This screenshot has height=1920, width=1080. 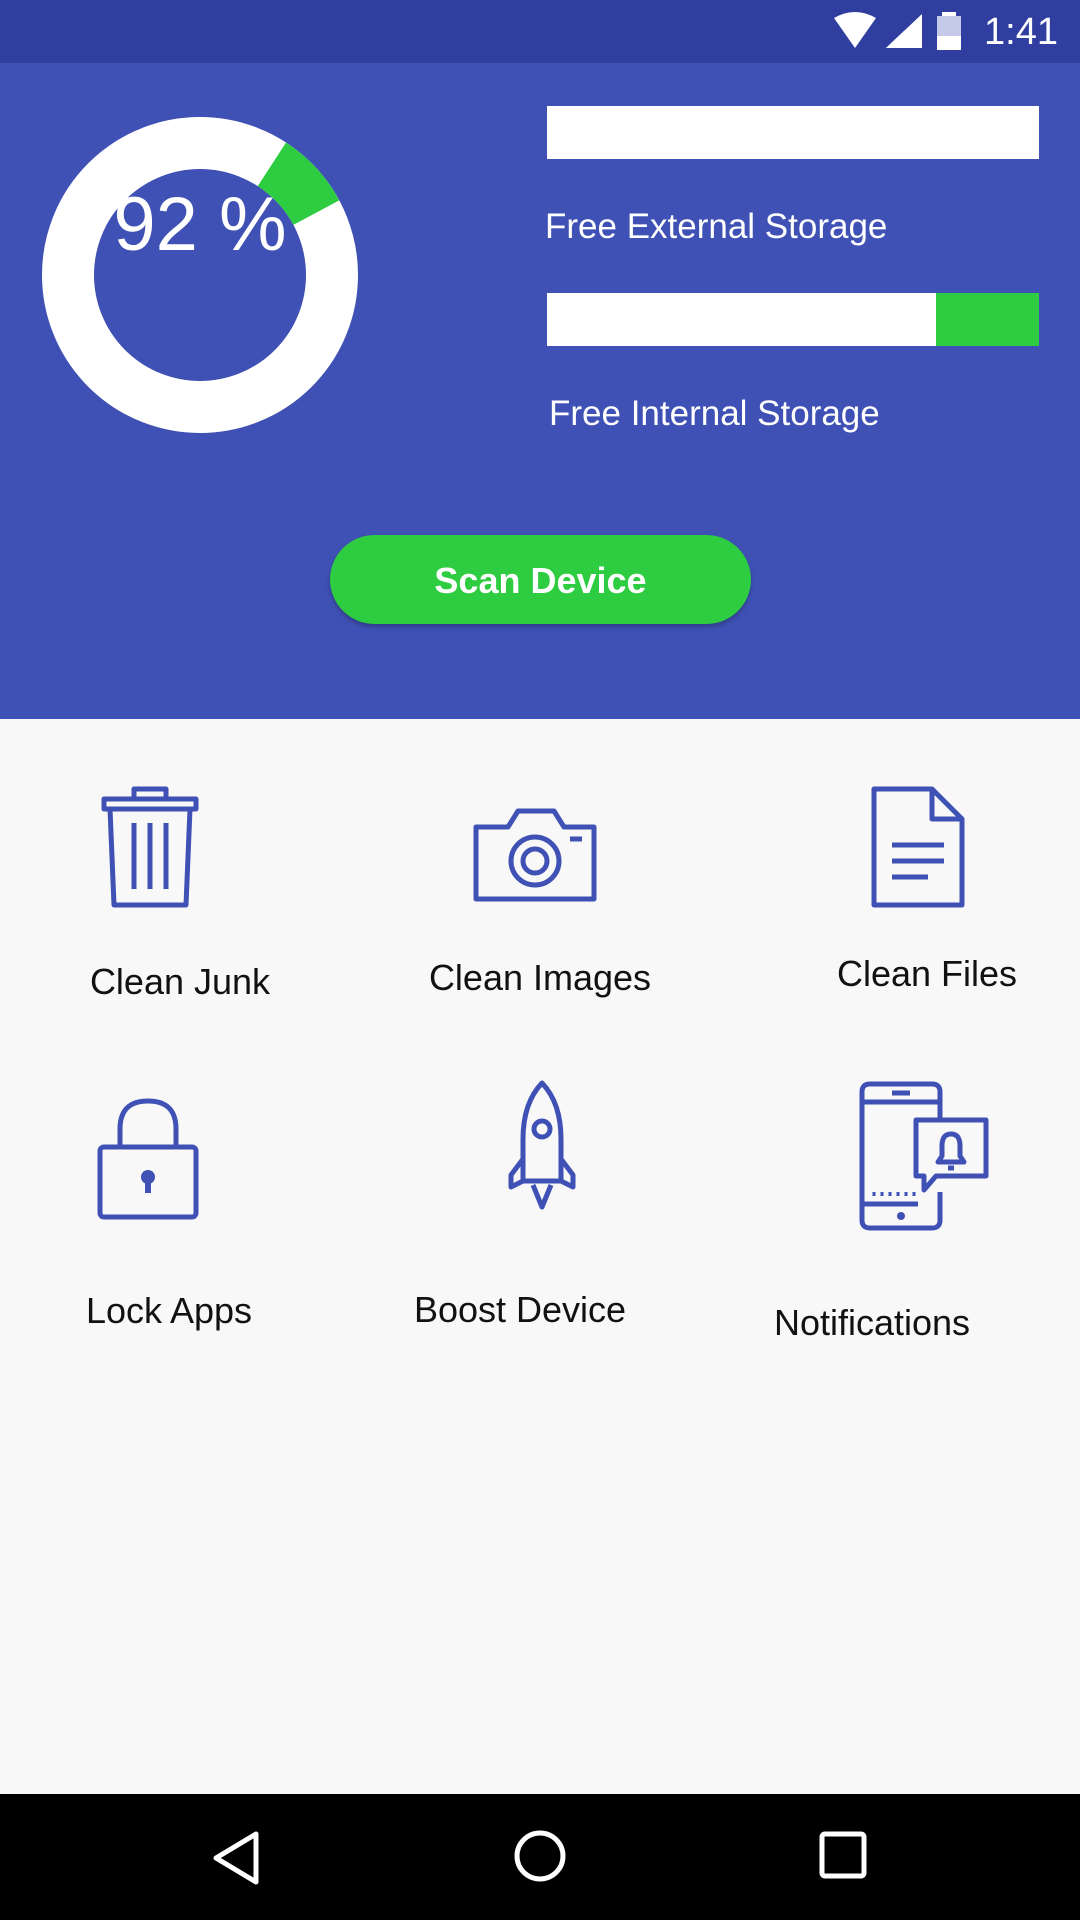 I want to click on tool-boost-device: Boost Device, so click(x=540, y=1225).